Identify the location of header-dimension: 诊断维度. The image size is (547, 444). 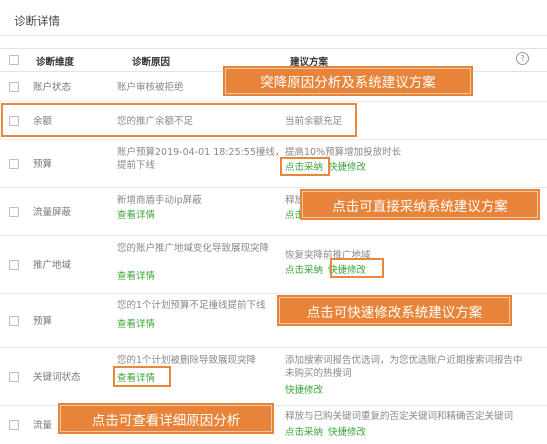
(55, 62).